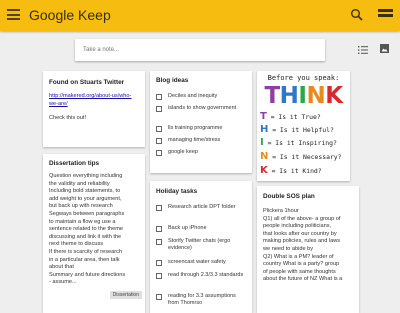 The width and height of the screenshot is (400, 313). Describe the element at coordinates (298, 256) in the screenshot. I see `note-line: Q2) What is a PM? leader of` at that location.